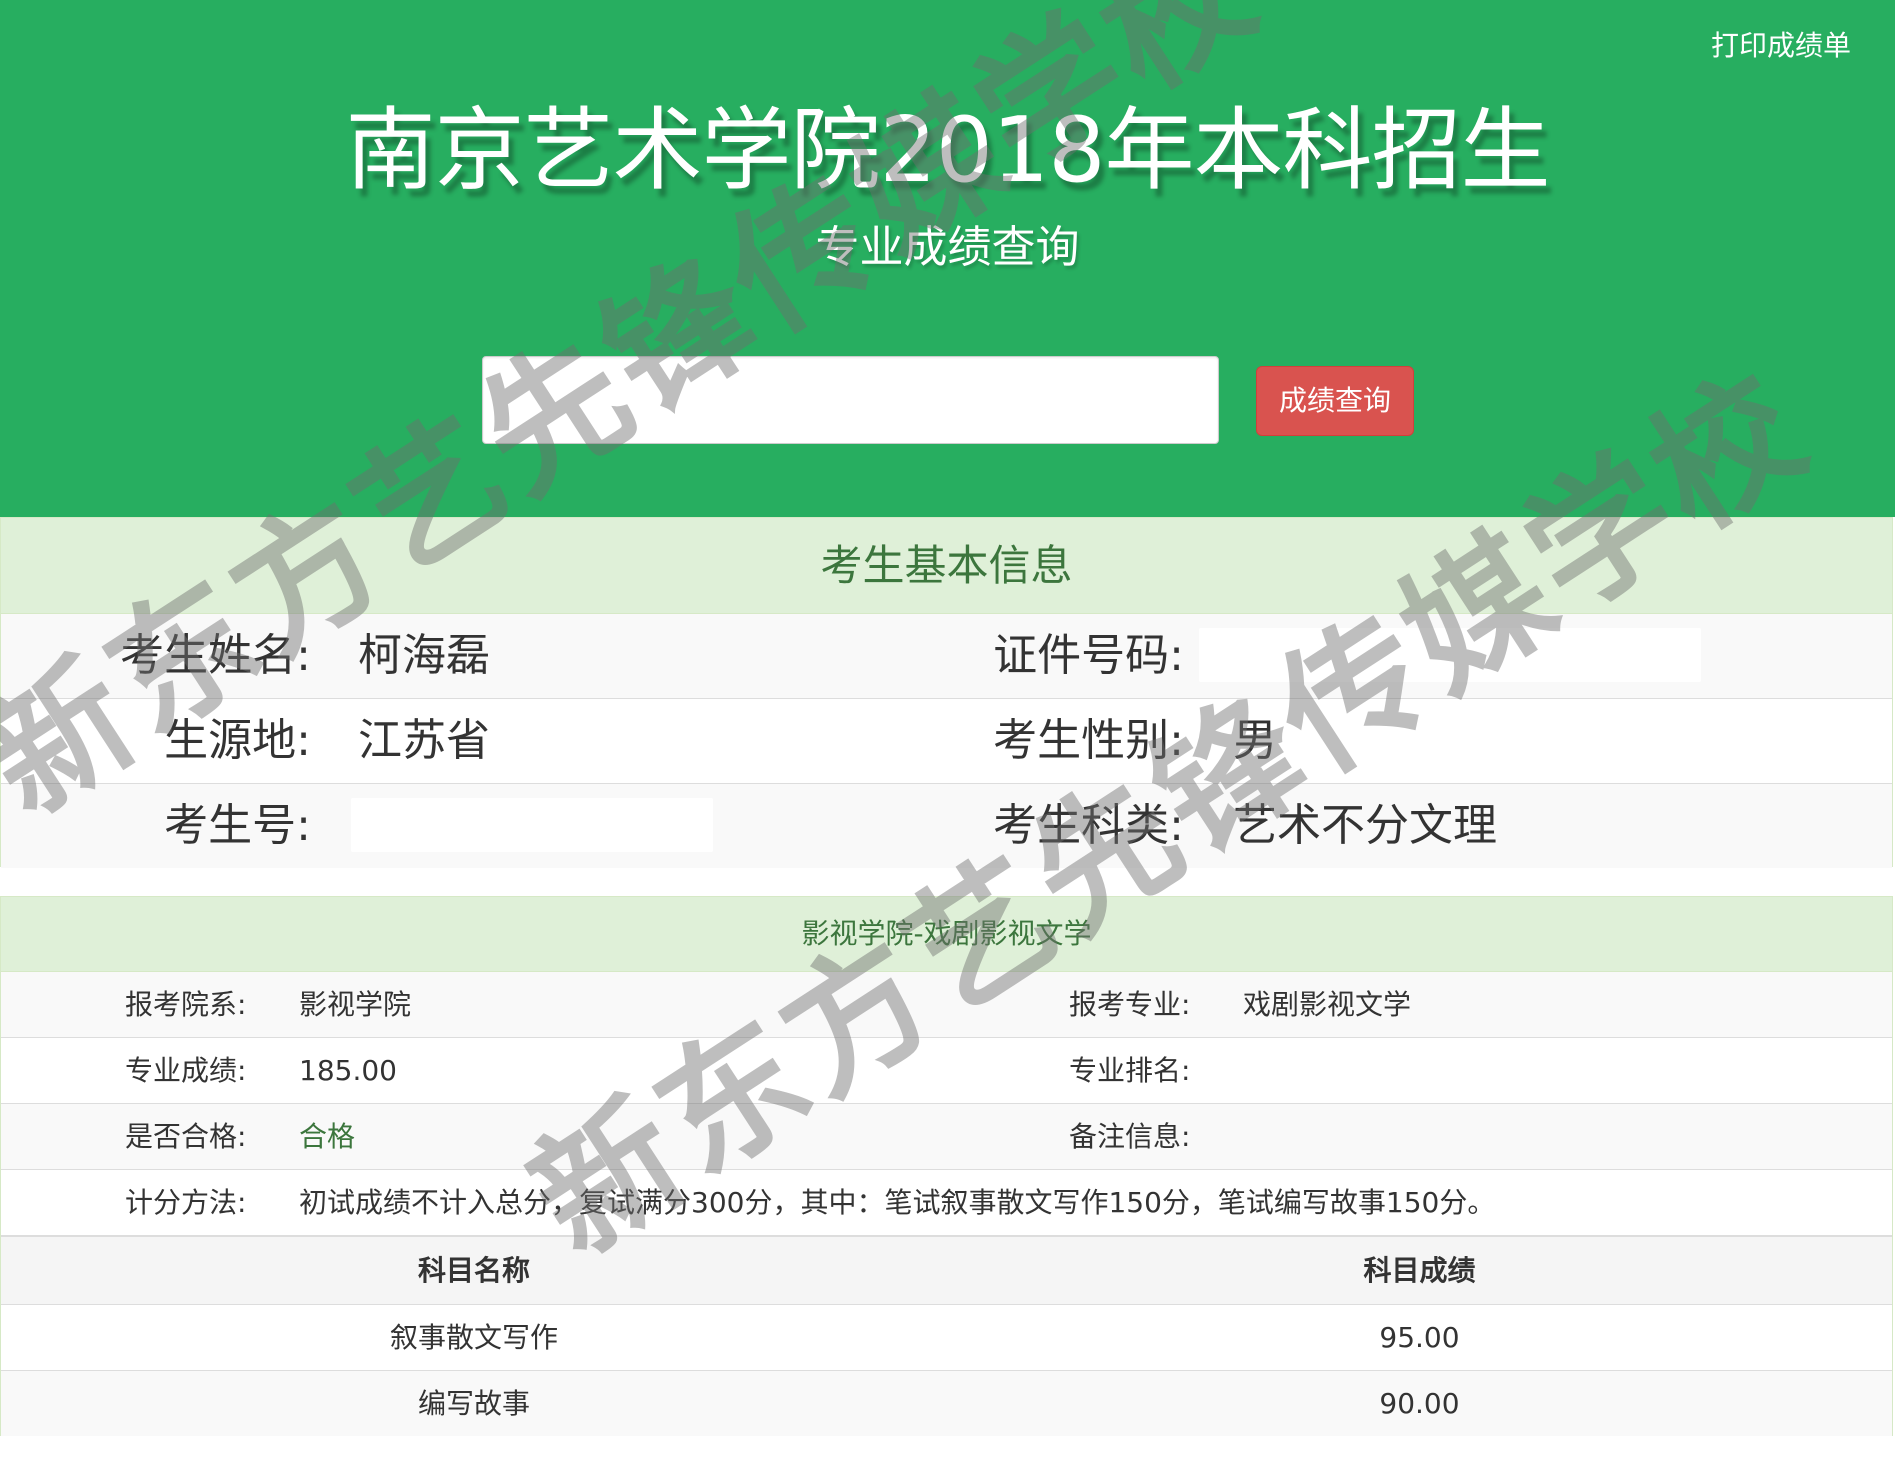 This screenshot has width=1895, height=1474. Describe the element at coordinates (946, 1270) in the screenshot. I see `subject-table-header: 科目名称 科目成绩` at that location.